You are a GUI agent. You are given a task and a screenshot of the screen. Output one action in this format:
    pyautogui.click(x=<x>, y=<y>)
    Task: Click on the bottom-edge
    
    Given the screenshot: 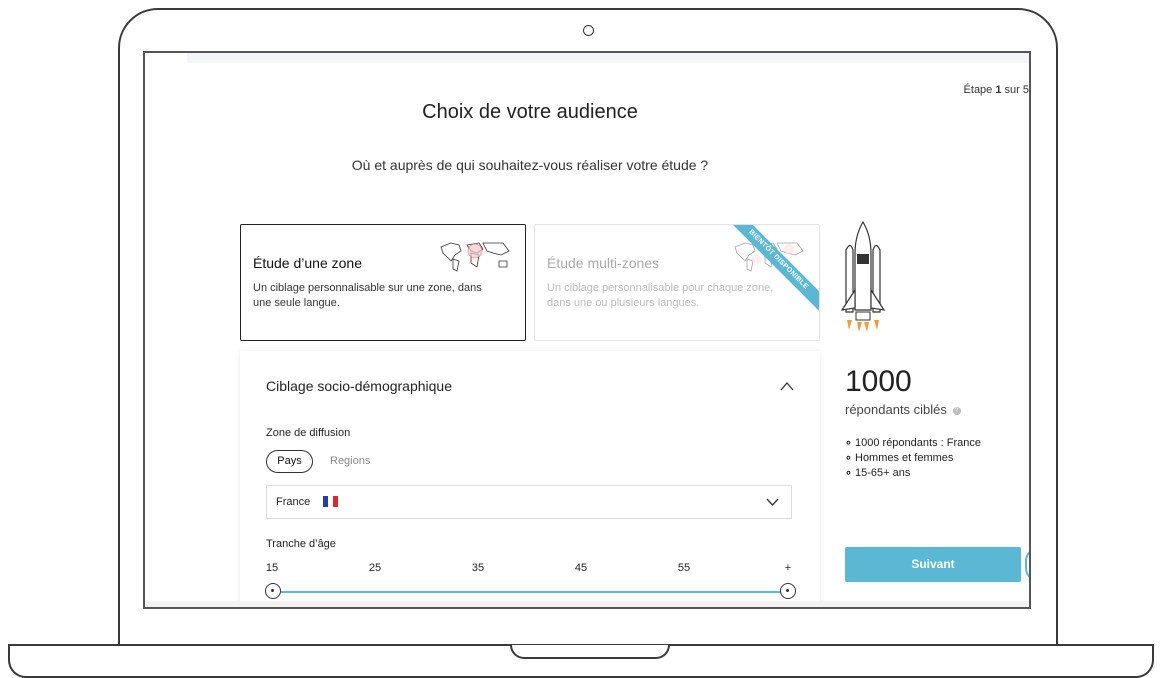 What is the action you would take?
    pyautogui.click(x=587, y=604)
    